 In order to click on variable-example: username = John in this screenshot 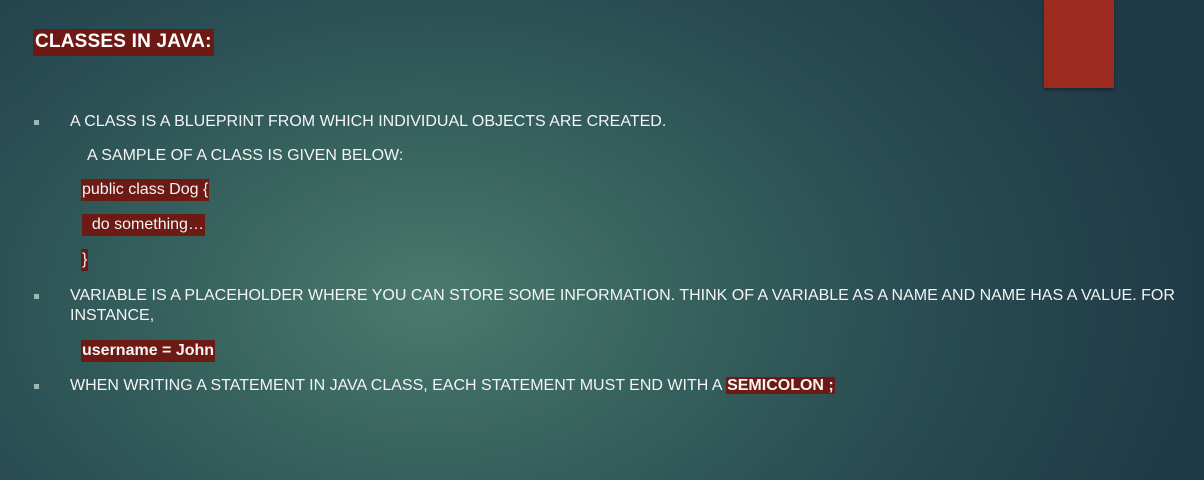, I will do `click(148, 351)`.